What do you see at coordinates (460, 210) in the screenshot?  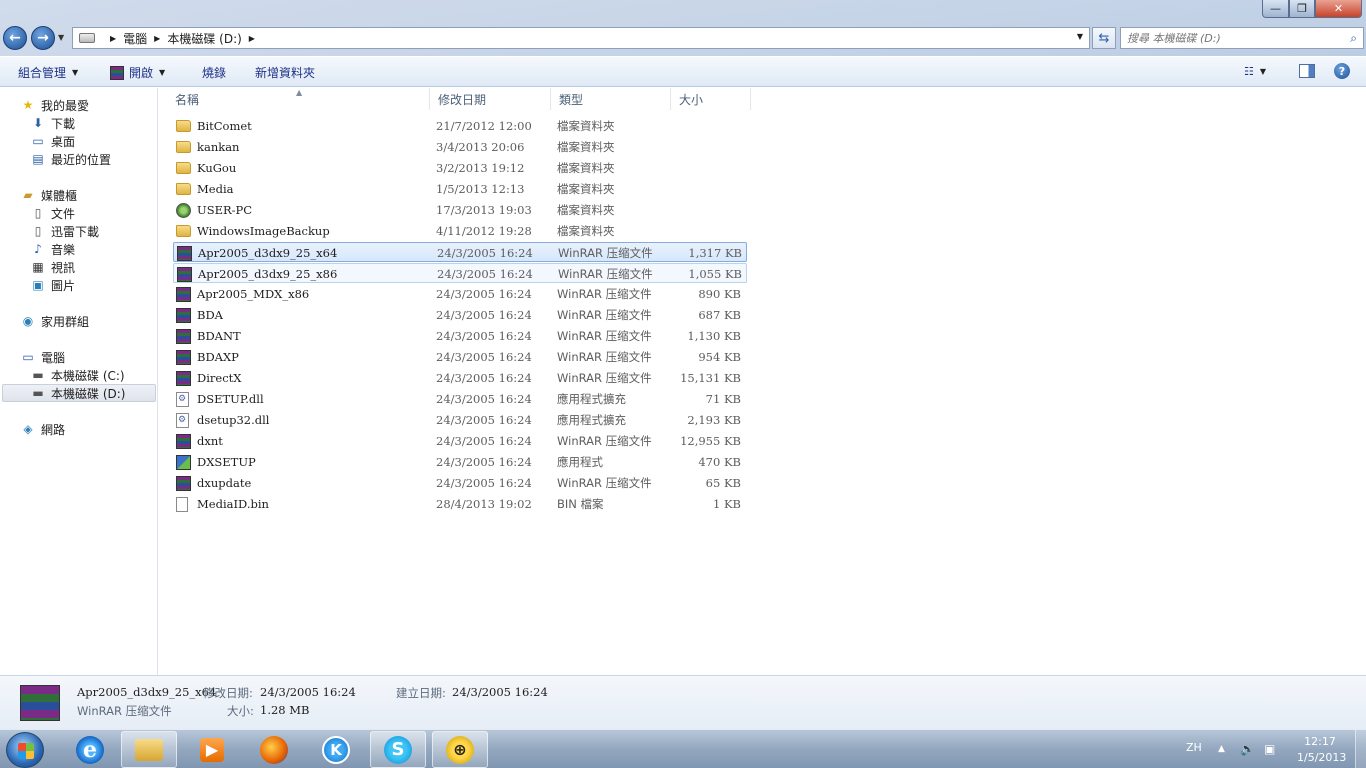 I see `file-row: USER-PC 17/3/2013 19:03 檔案資料夾` at bounding box center [460, 210].